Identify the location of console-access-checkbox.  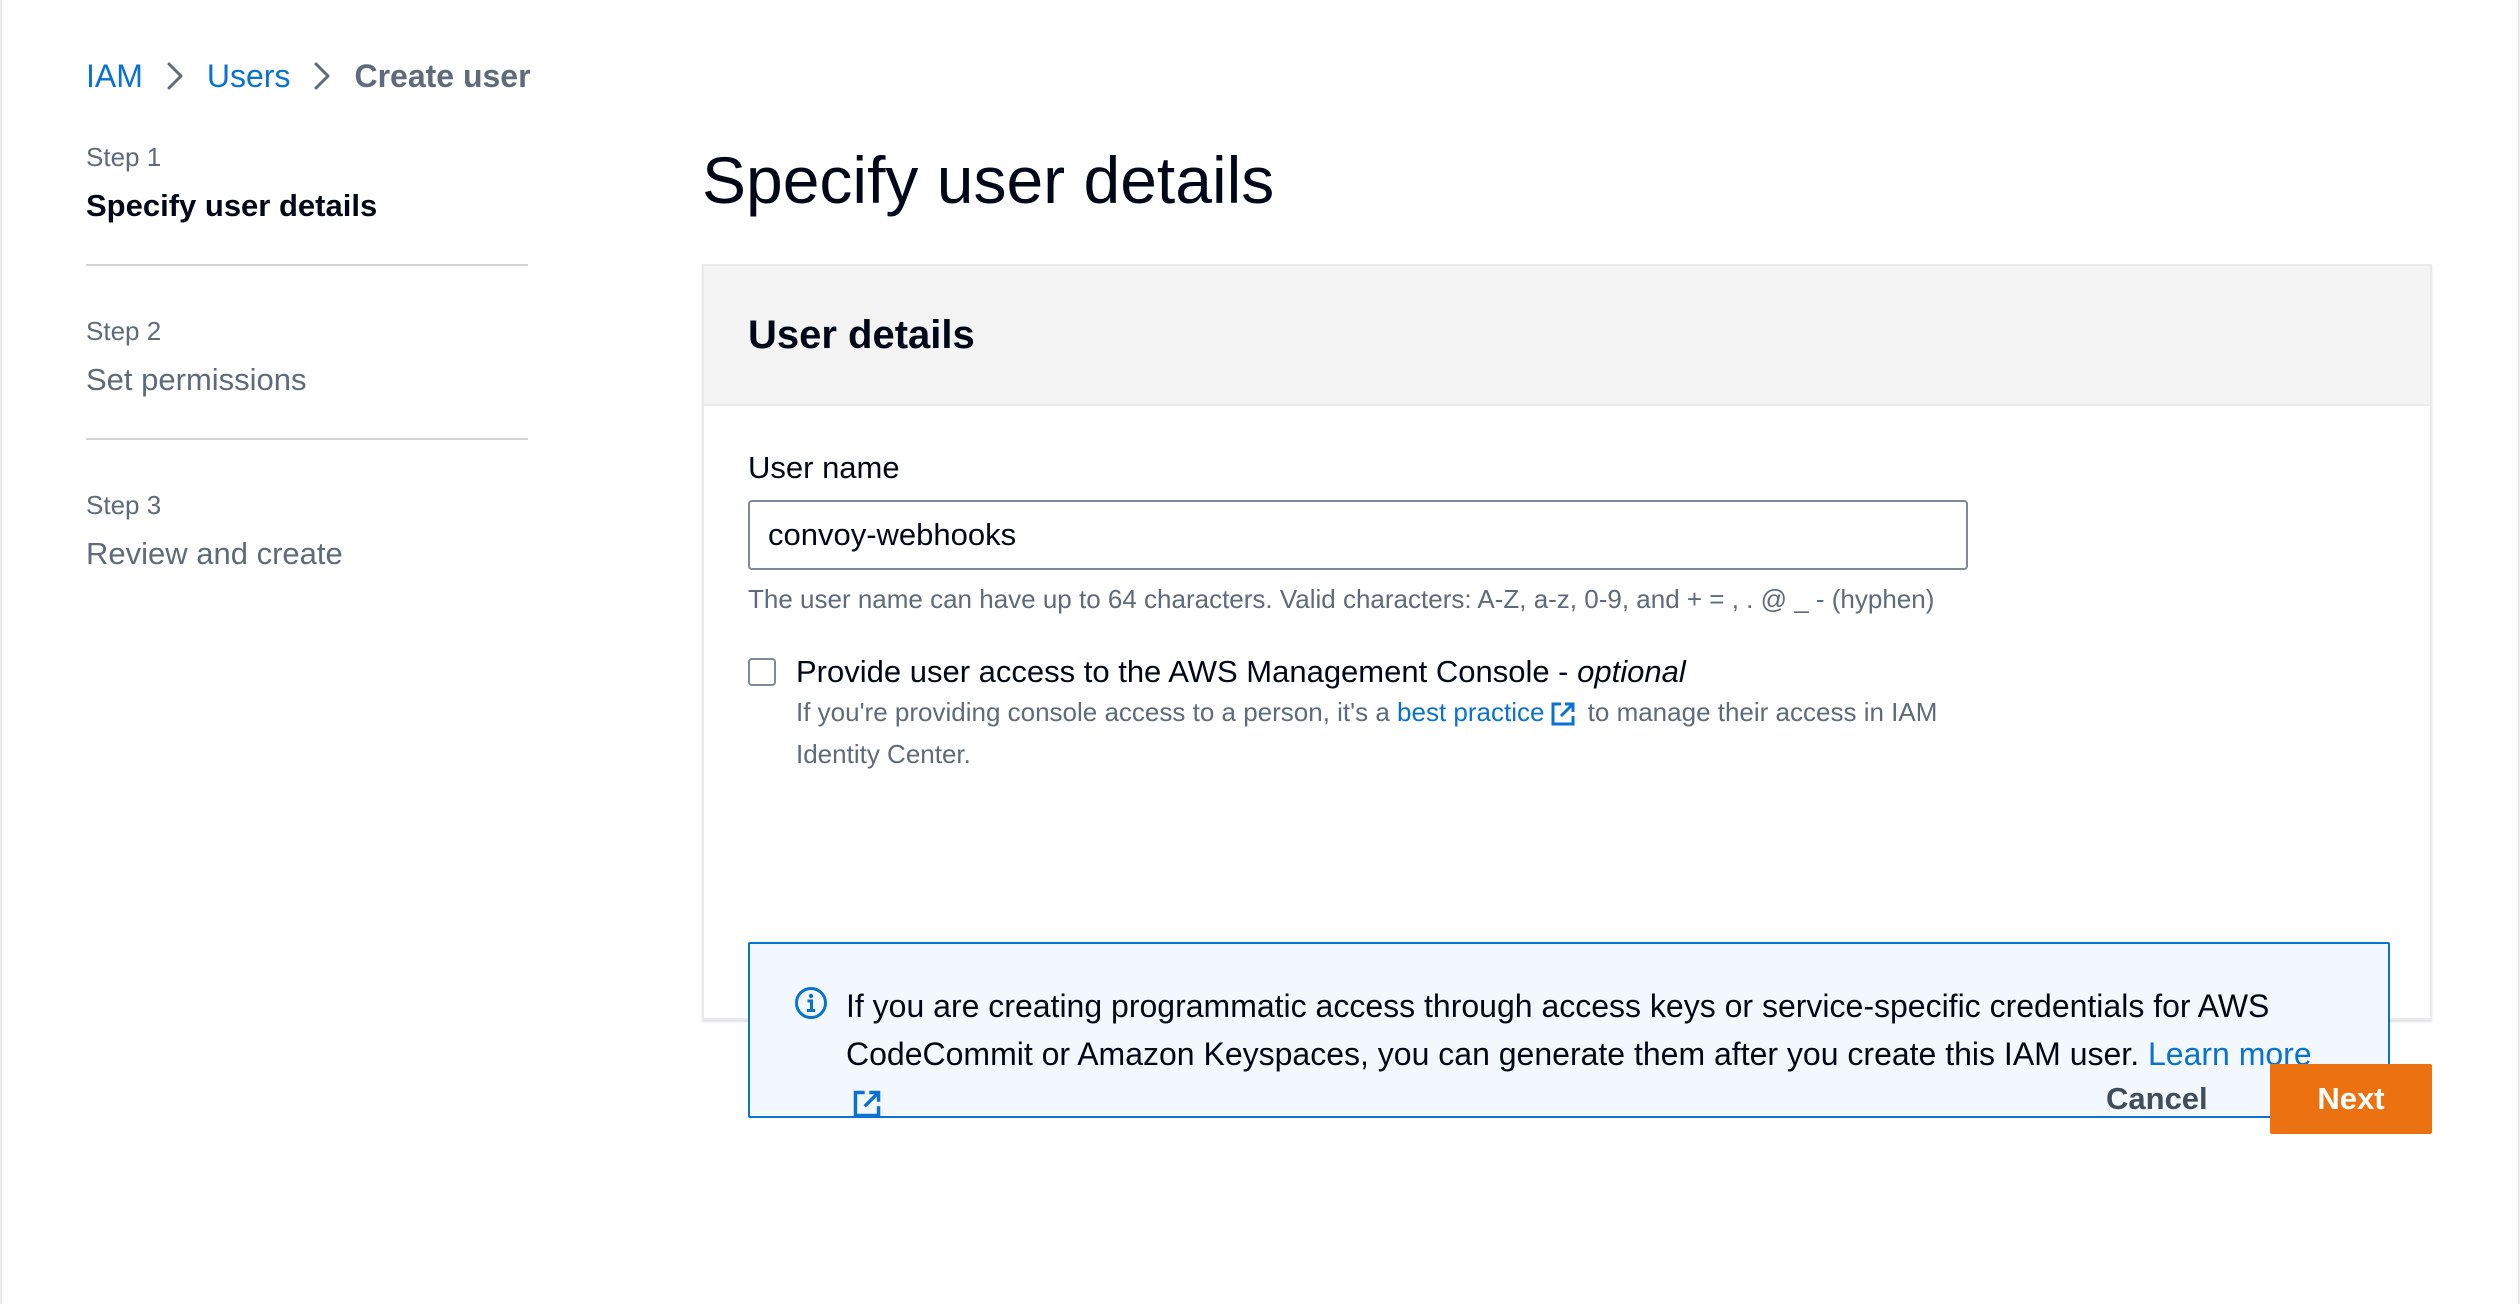
(762, 672).